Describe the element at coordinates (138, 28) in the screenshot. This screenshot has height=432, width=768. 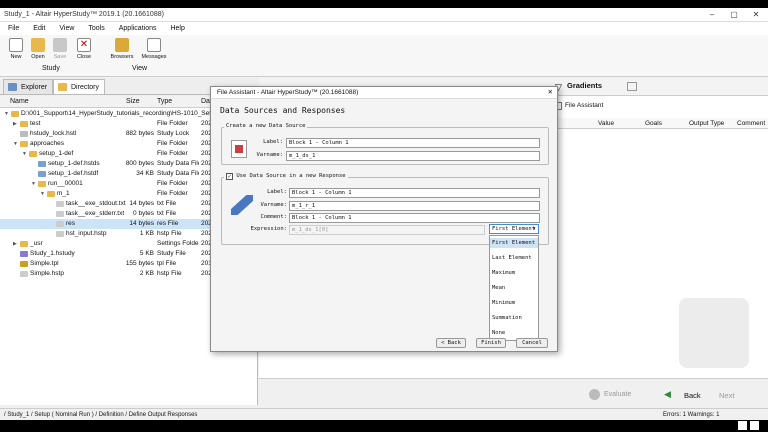
I see `menu-applications: Applications` at that location.